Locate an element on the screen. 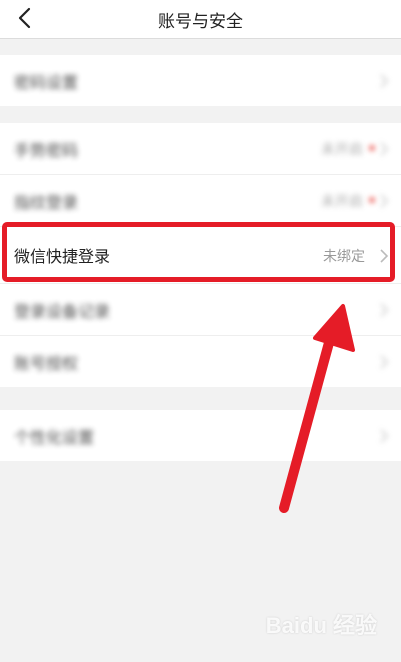 The width and height of the screenshot is (401, 662). row-label: 手势密码 is located at coordinates (46, 150).